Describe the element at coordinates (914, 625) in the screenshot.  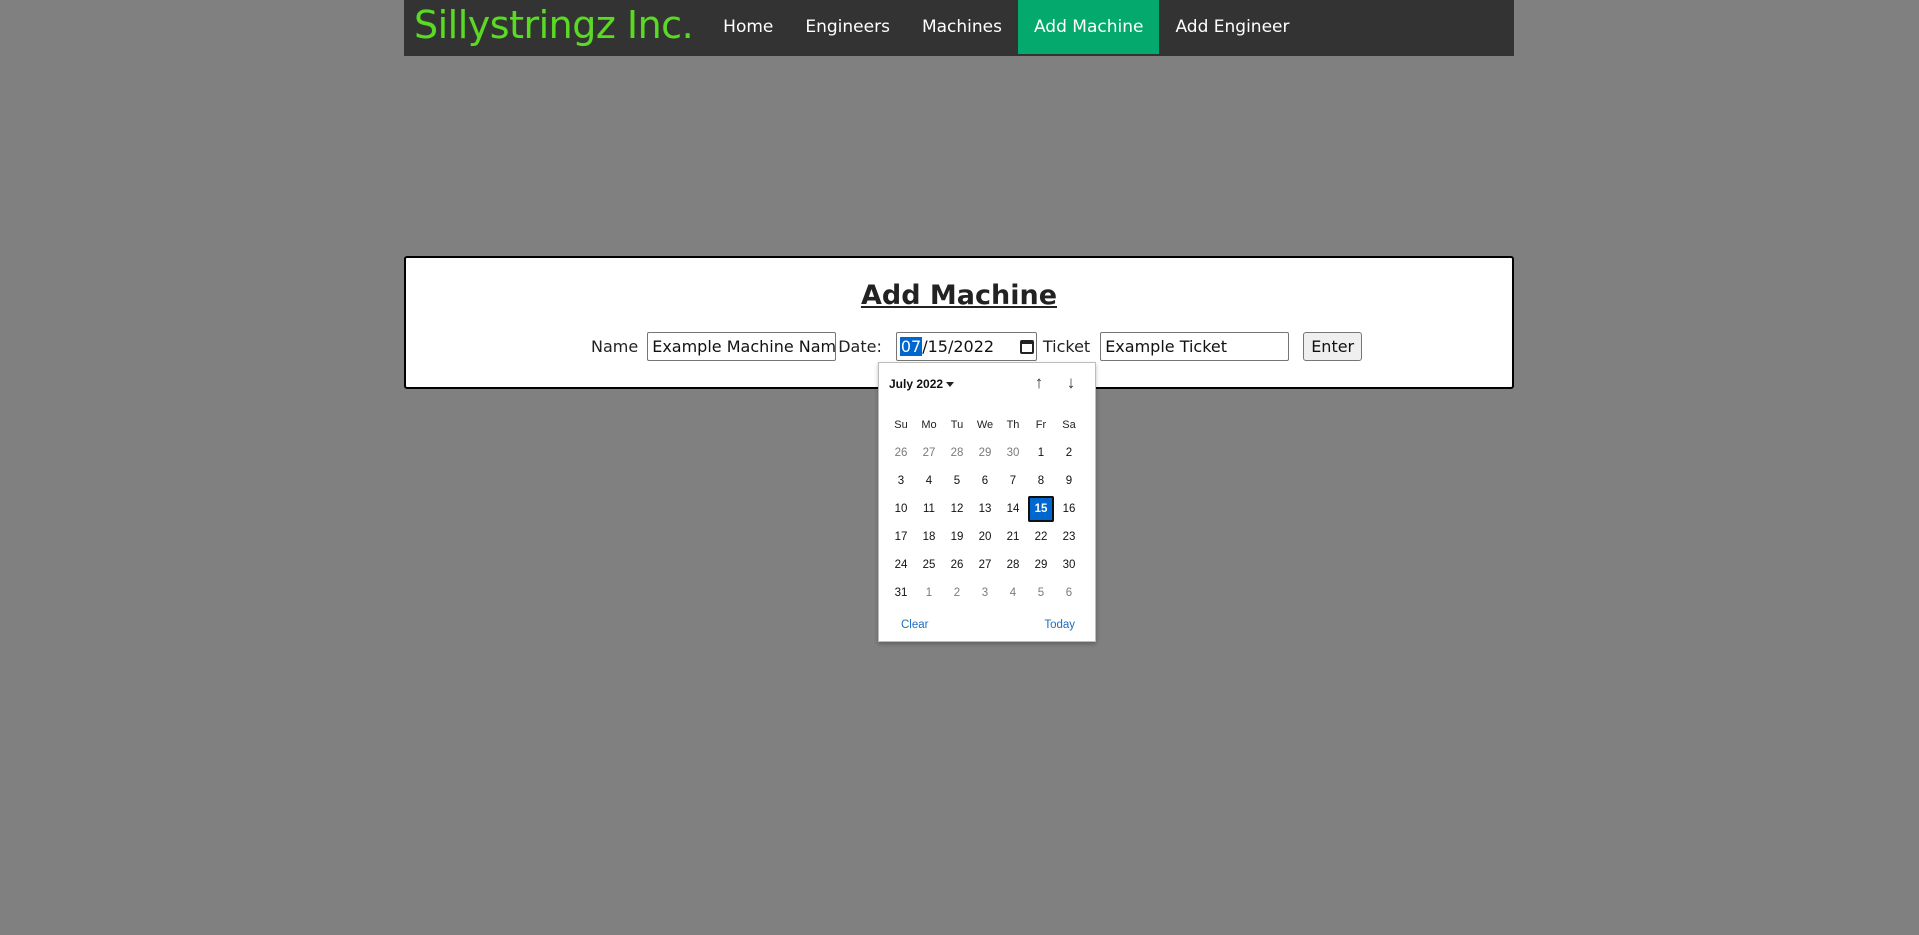
I see `clear-button: Clear` at that location.